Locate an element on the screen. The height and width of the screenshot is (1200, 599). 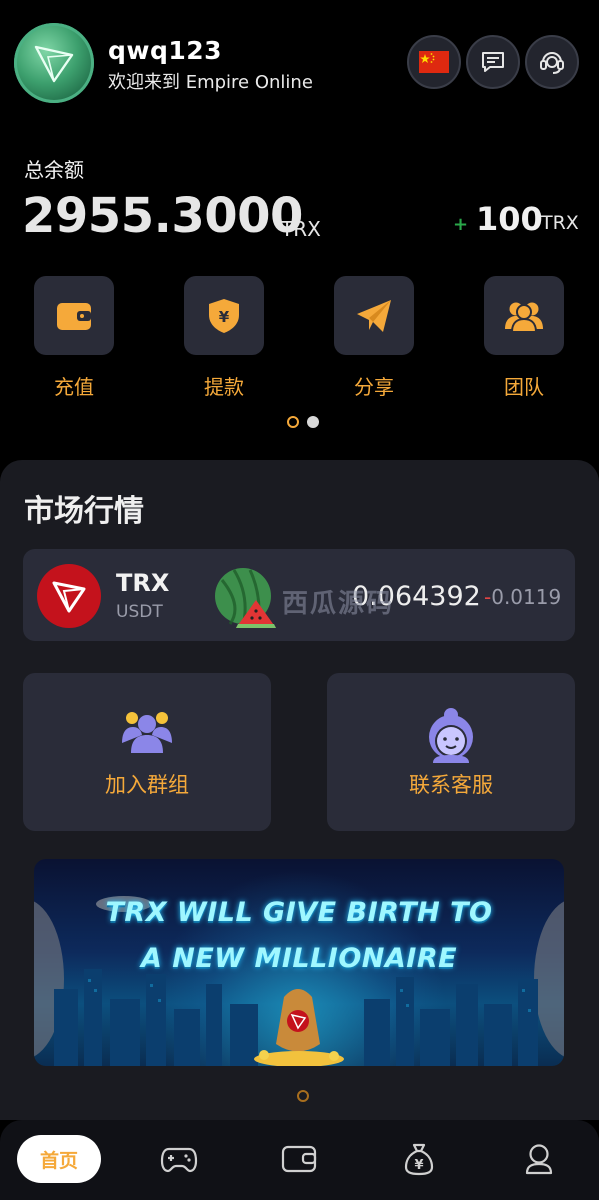
team-icon-box is located at coordinates (524, 315).